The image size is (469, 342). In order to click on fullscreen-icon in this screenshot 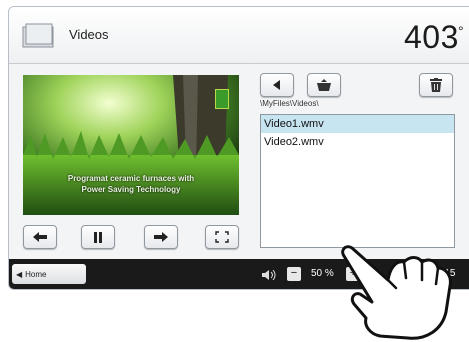, I will do `click(222, 237)`.